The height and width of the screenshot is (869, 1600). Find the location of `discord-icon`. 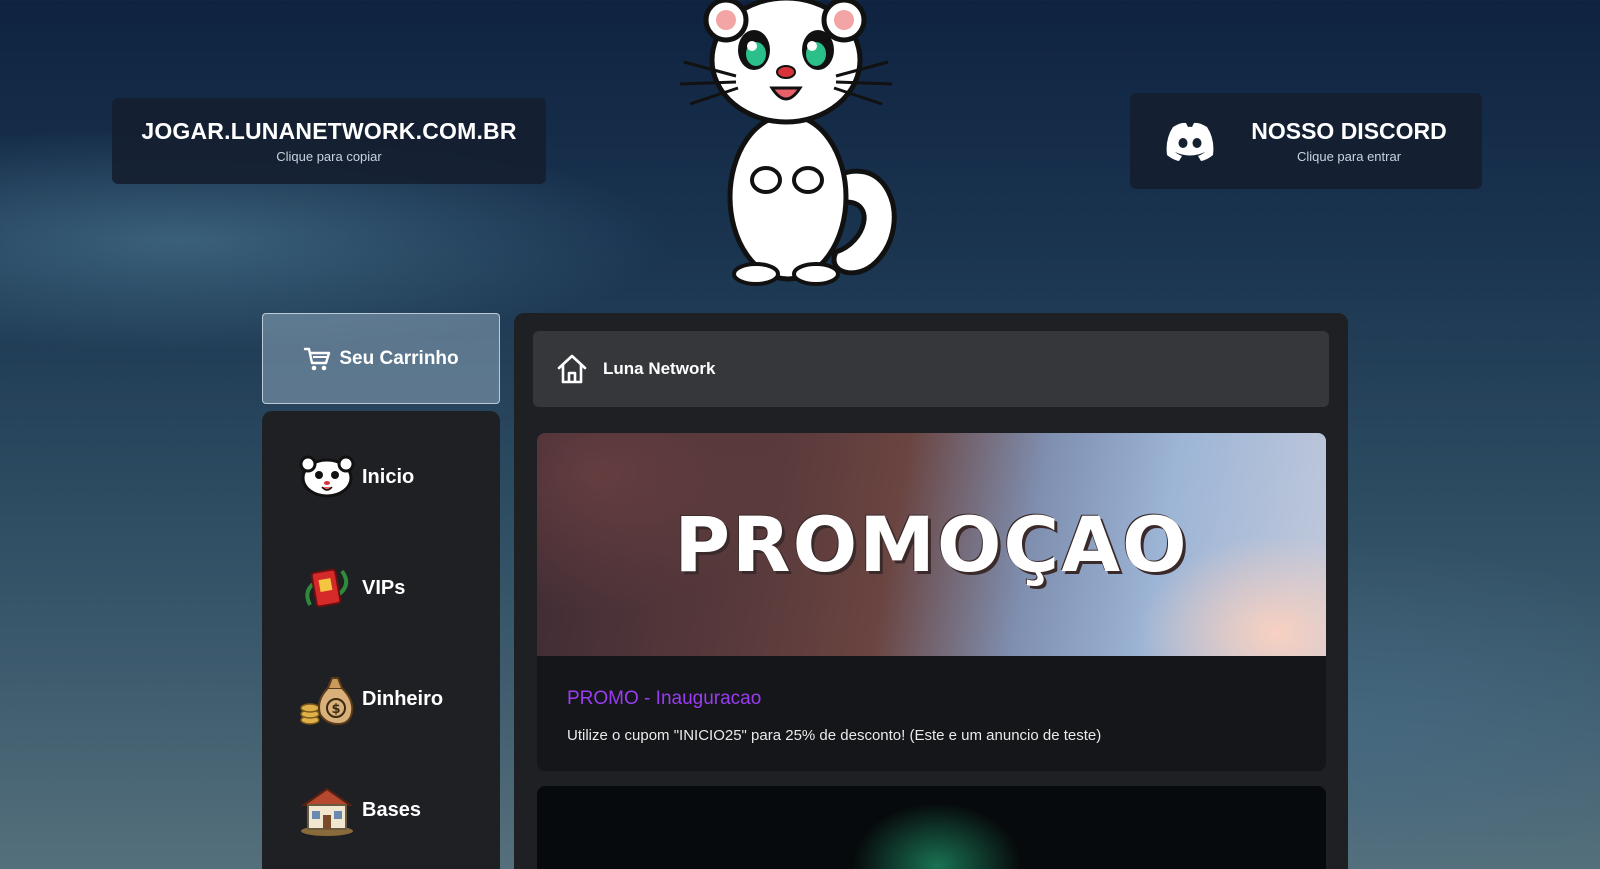

discord-icon is located at coordinates (1190, 141).